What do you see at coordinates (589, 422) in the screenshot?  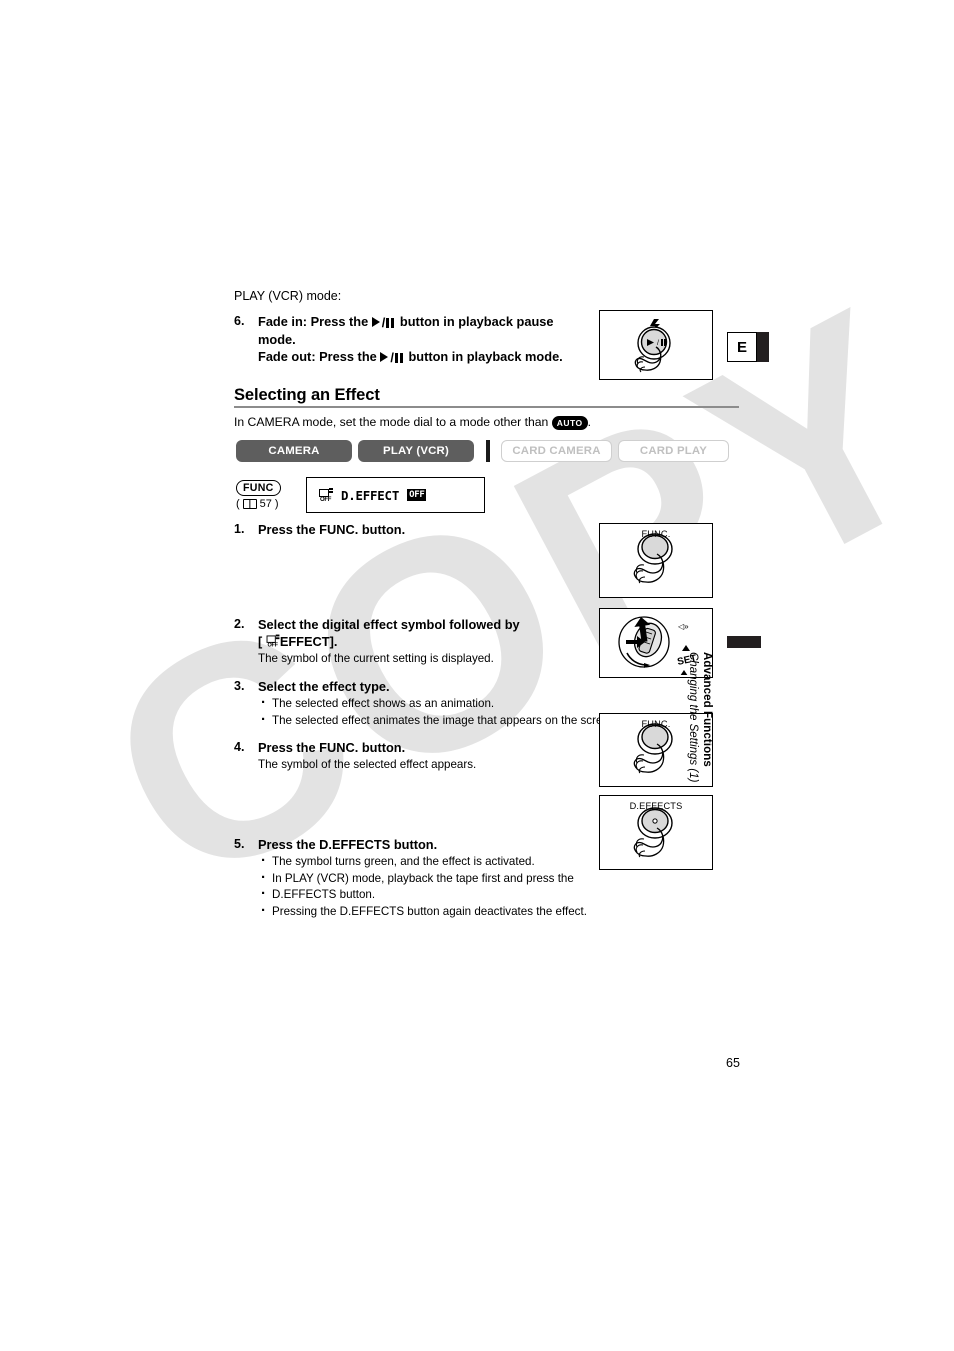 I see `section-intro-suffix: .` at bounding box center [589, 422].